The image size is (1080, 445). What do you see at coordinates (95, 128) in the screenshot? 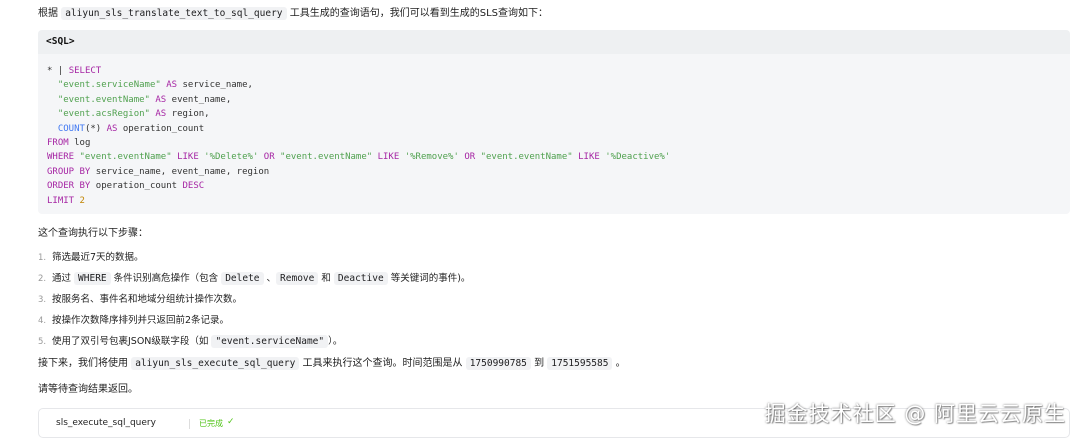
I see `code-token: (*)` at bounding box center [95, 128].